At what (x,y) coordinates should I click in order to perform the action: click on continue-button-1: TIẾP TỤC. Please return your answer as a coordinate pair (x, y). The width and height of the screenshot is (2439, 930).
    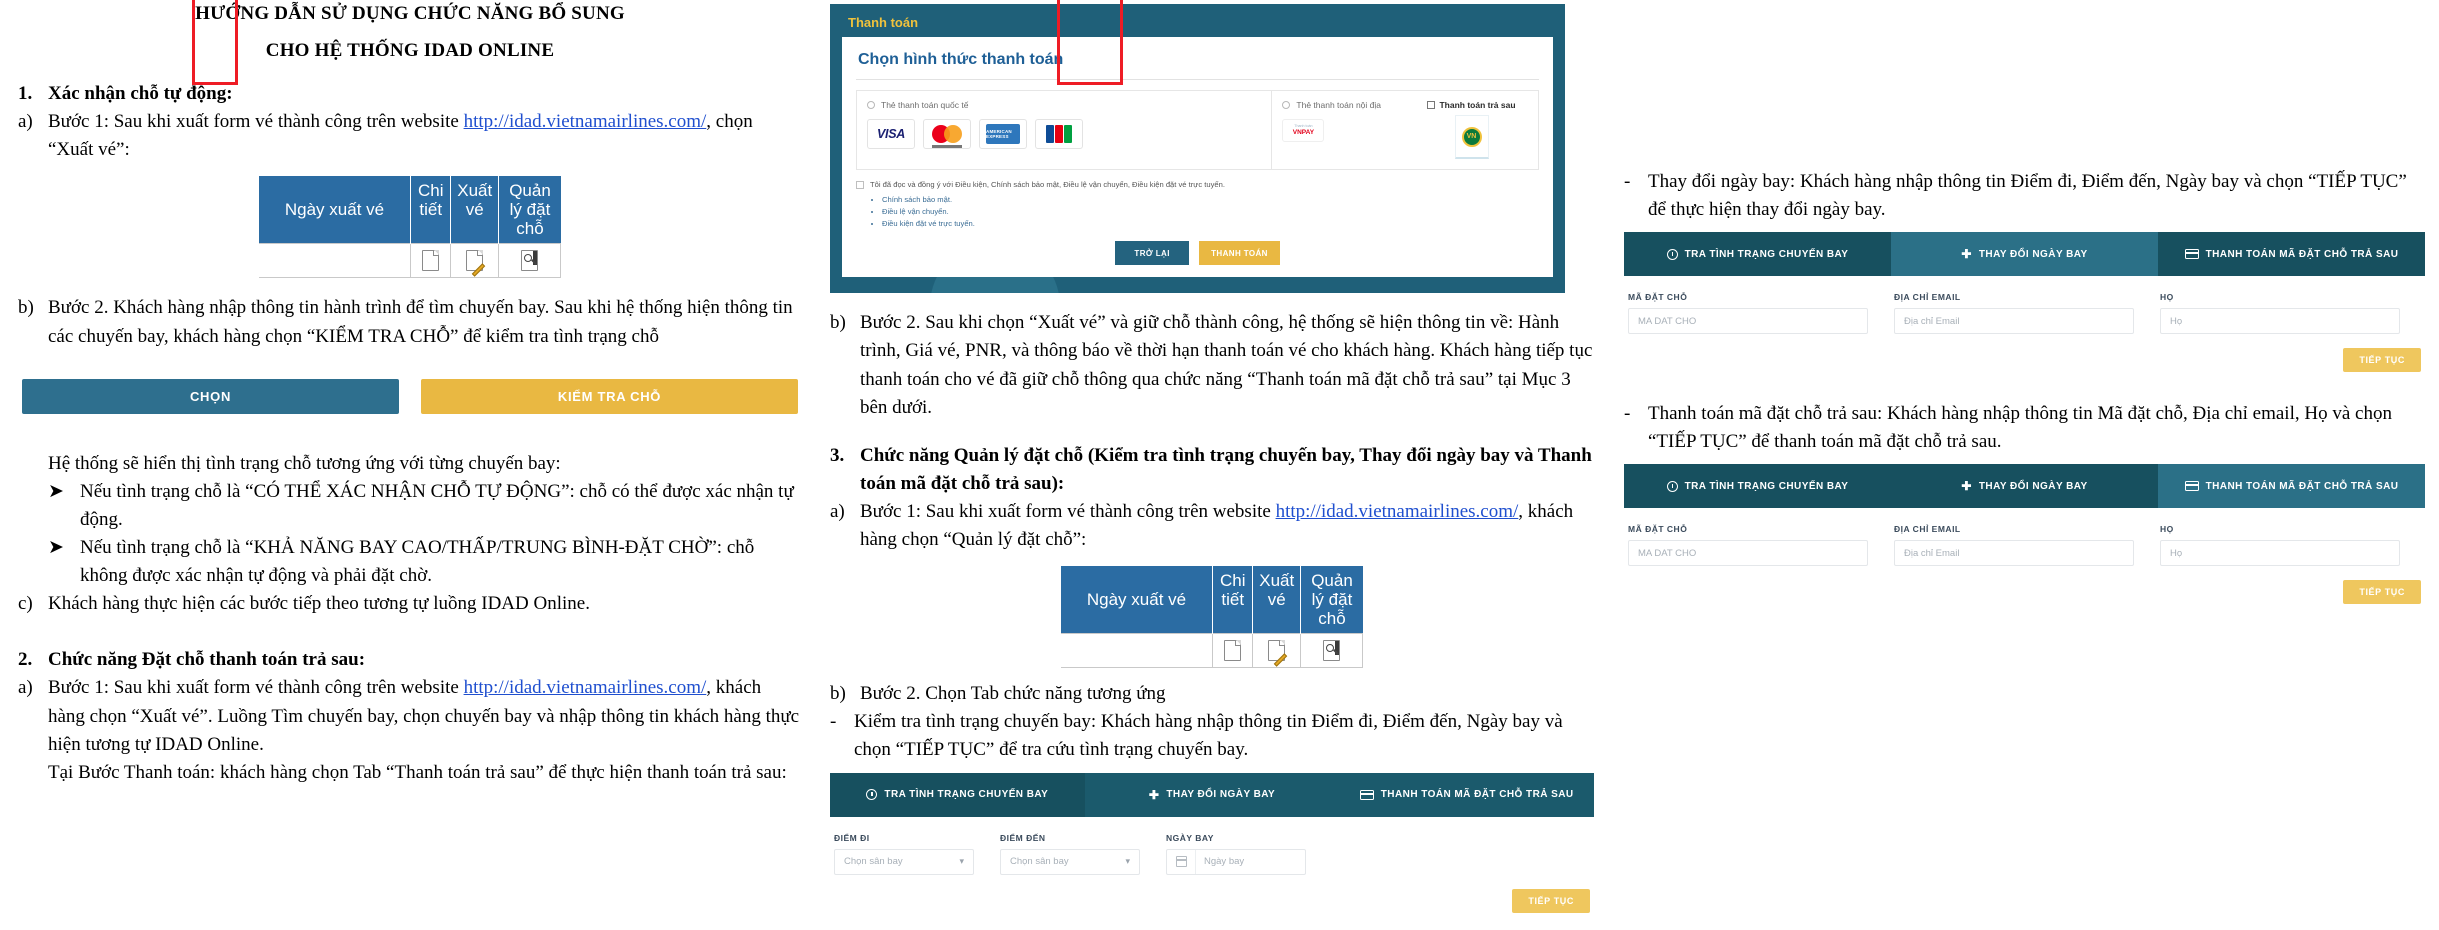
    Looking at the image, I should click on (1551, 900).